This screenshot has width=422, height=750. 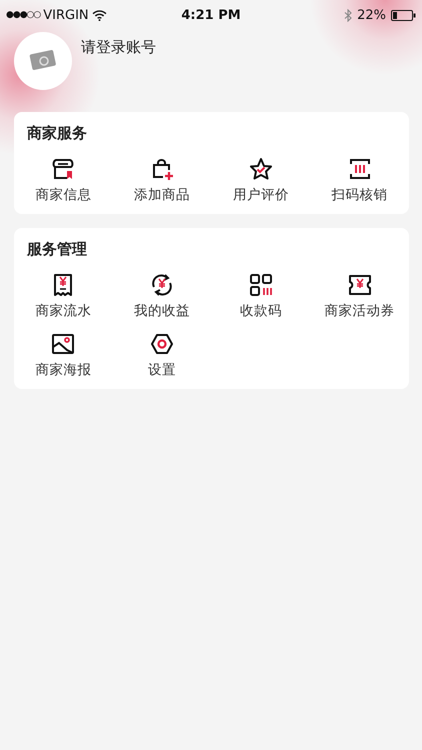 I want to click on carrier-name: VIRGIN, so click(x=66, y=15).